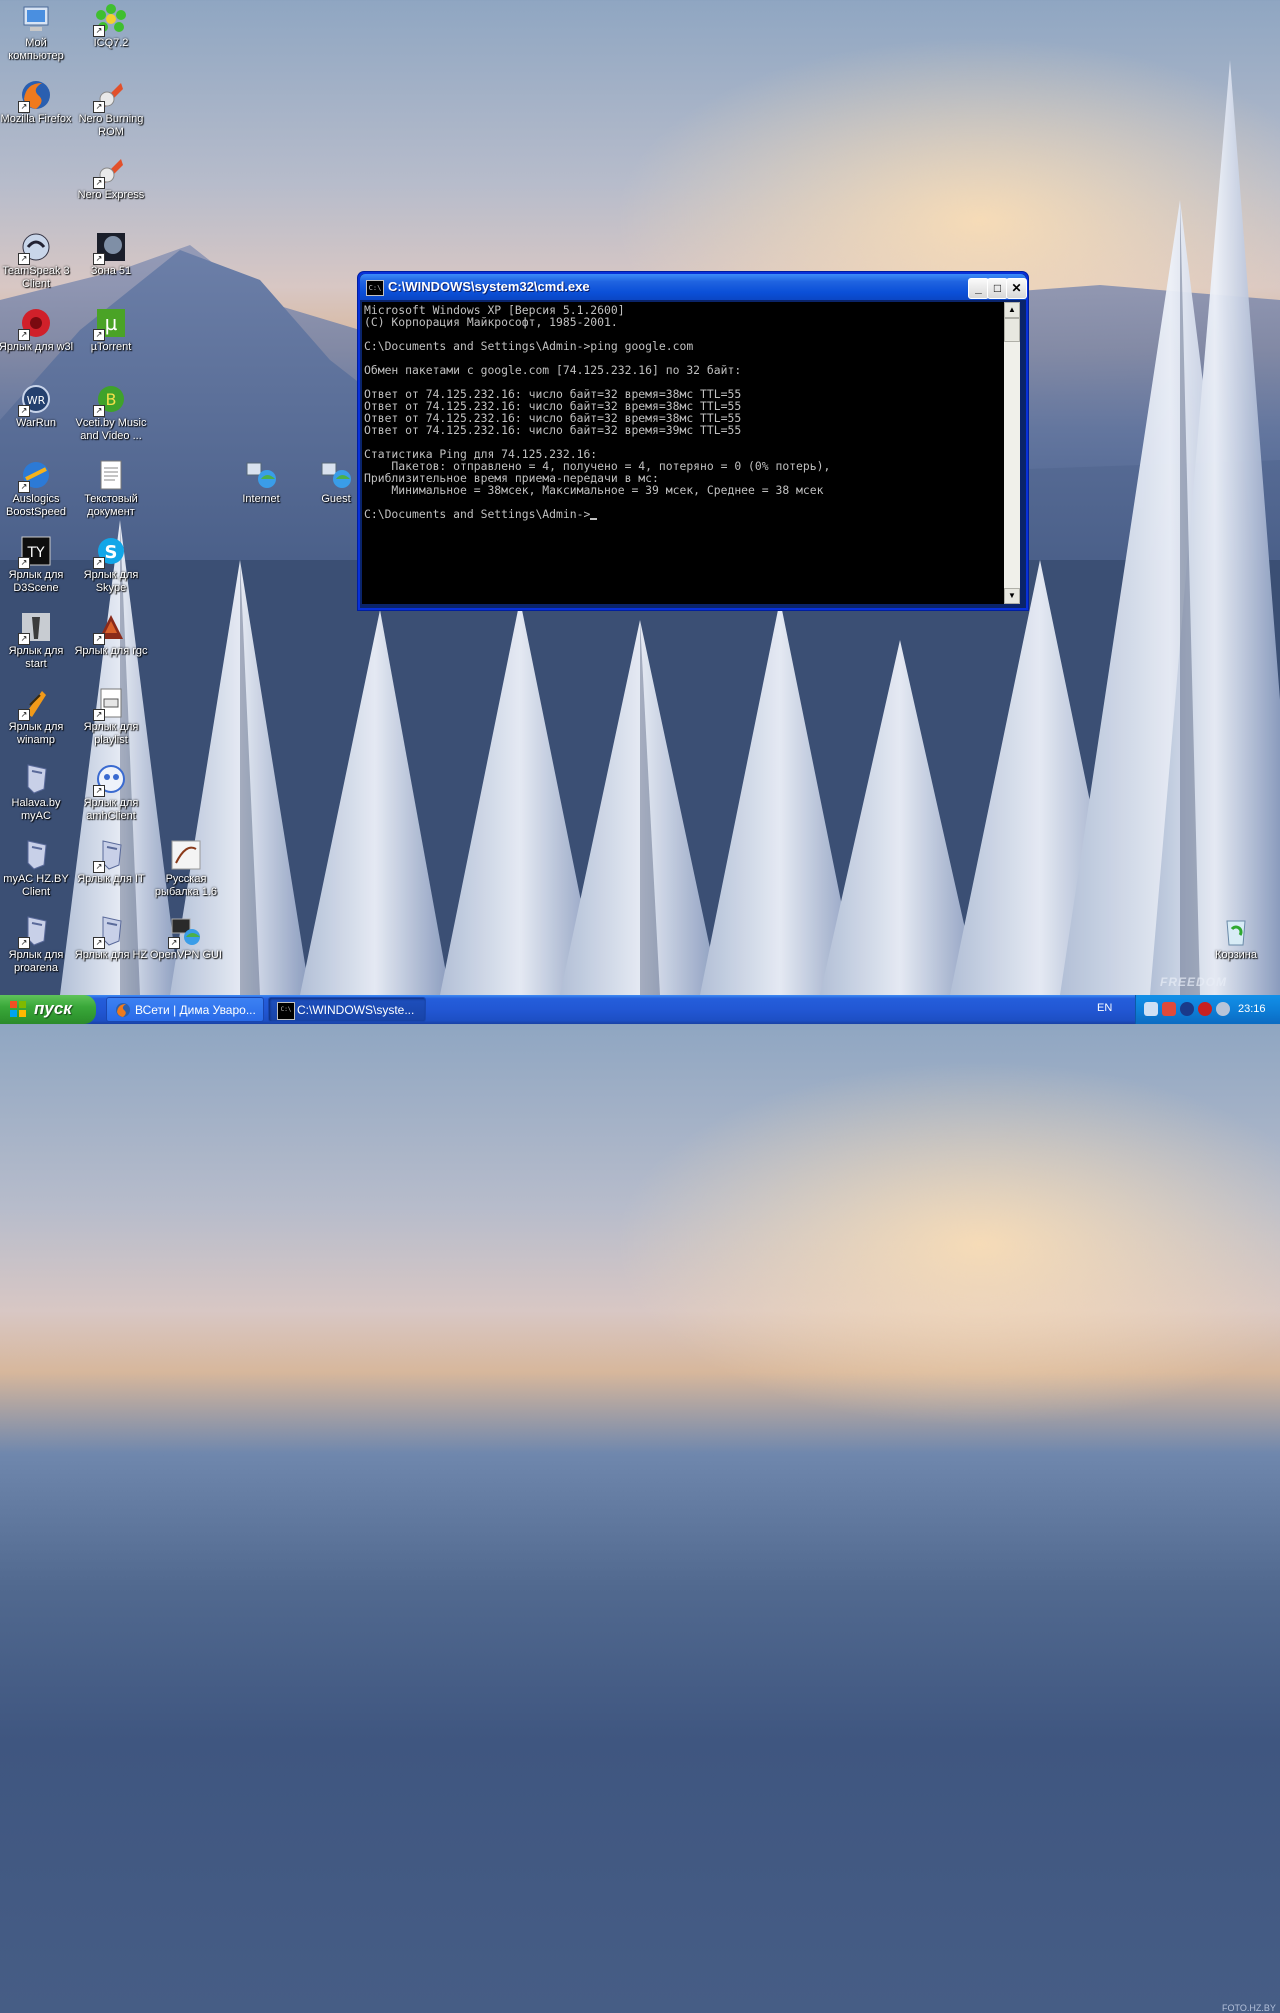 The height and width of the screenshot is (2013, 1280). I want to click on vceti-icon: B ↗, so click(110, 400).